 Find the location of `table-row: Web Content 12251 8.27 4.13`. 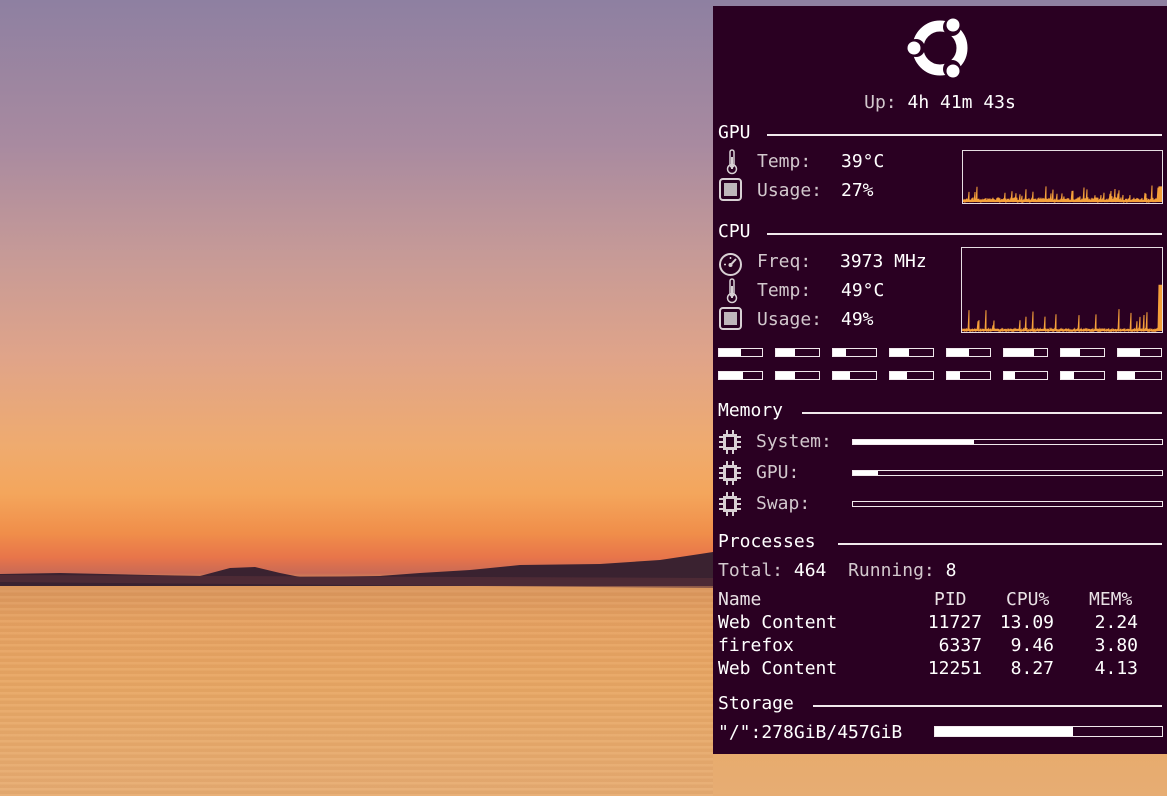

table-row: Web Content 12251 8.27 4.13 is located at coordinates (938, 669).